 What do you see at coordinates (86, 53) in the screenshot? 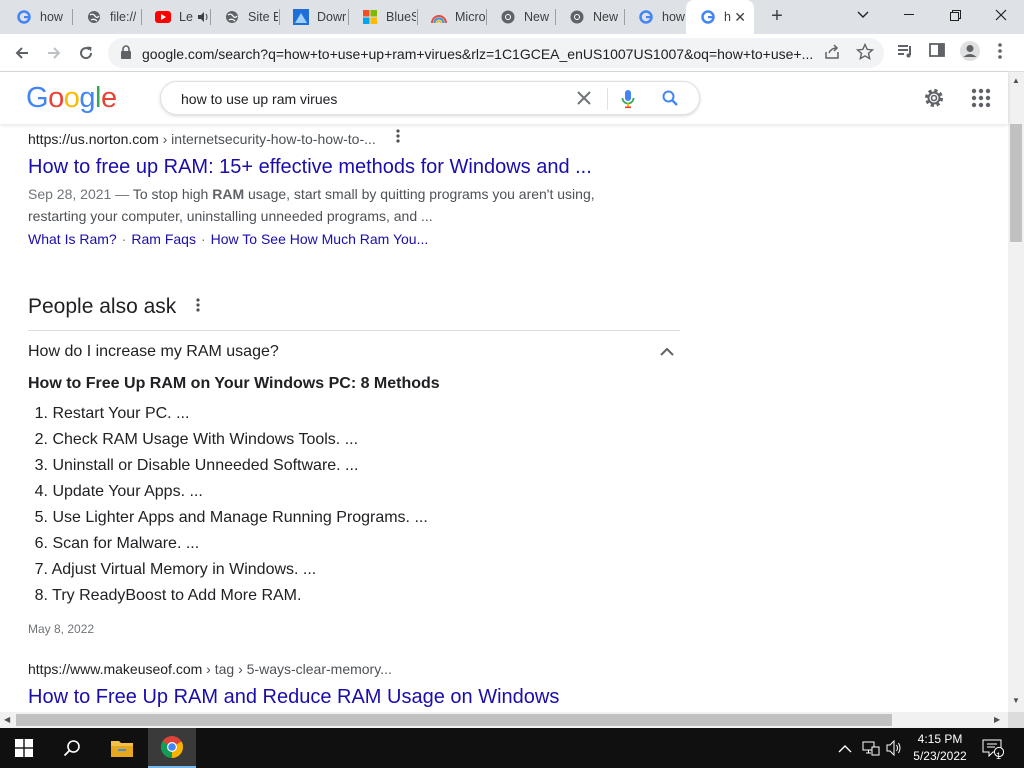
I see `reload-button` at bounding box center [86, 53].